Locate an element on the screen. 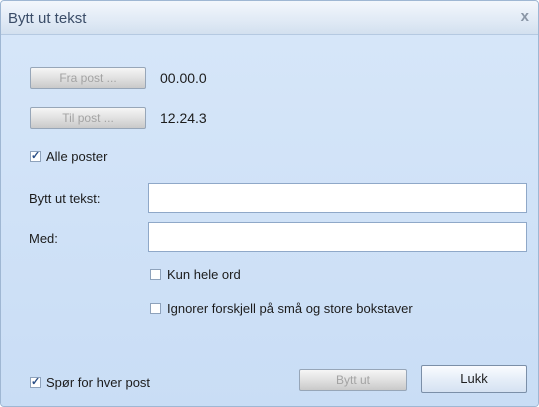 The image size is (539, 407). with-text-input is located at coordinates (337, 237).